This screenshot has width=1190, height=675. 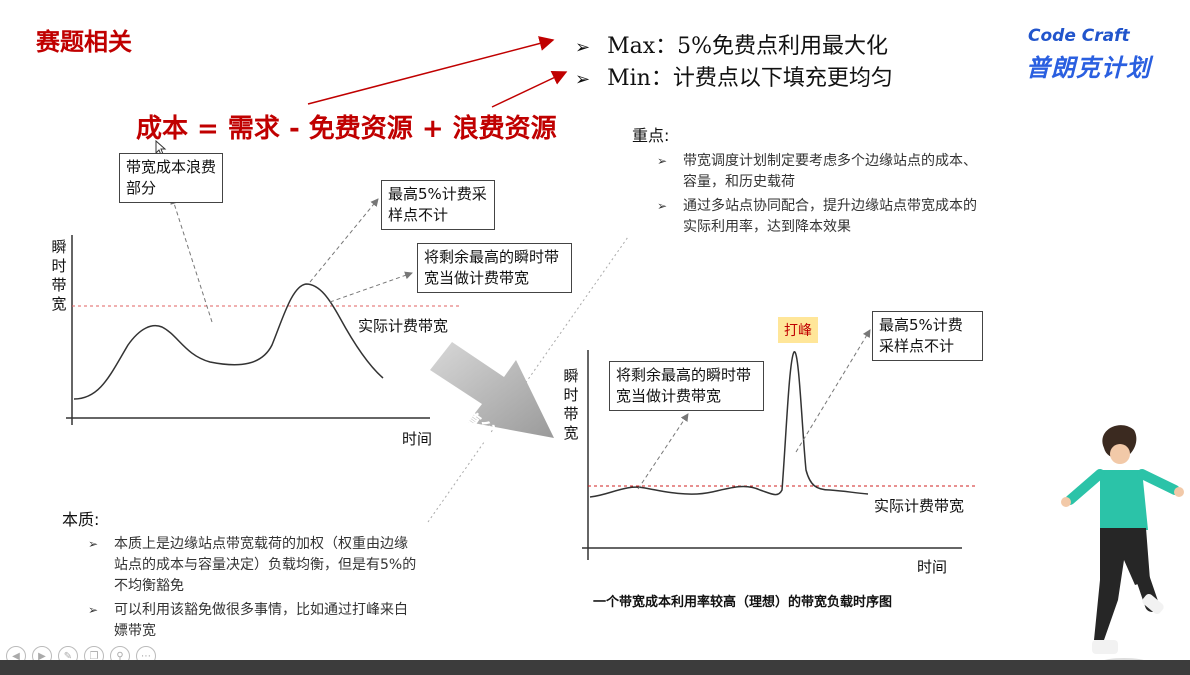 I want to click on essence-title: 本质:, so click(x=81, y=519).